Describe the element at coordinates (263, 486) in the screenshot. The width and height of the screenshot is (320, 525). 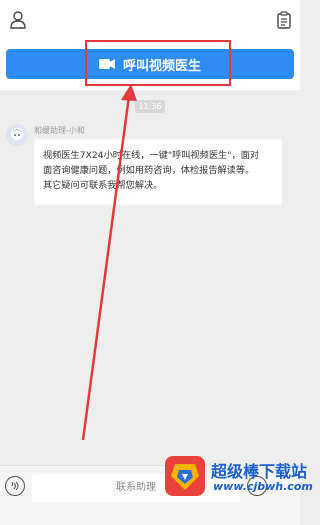
I see `watermark-url: www.cjbwh.com` at that location.